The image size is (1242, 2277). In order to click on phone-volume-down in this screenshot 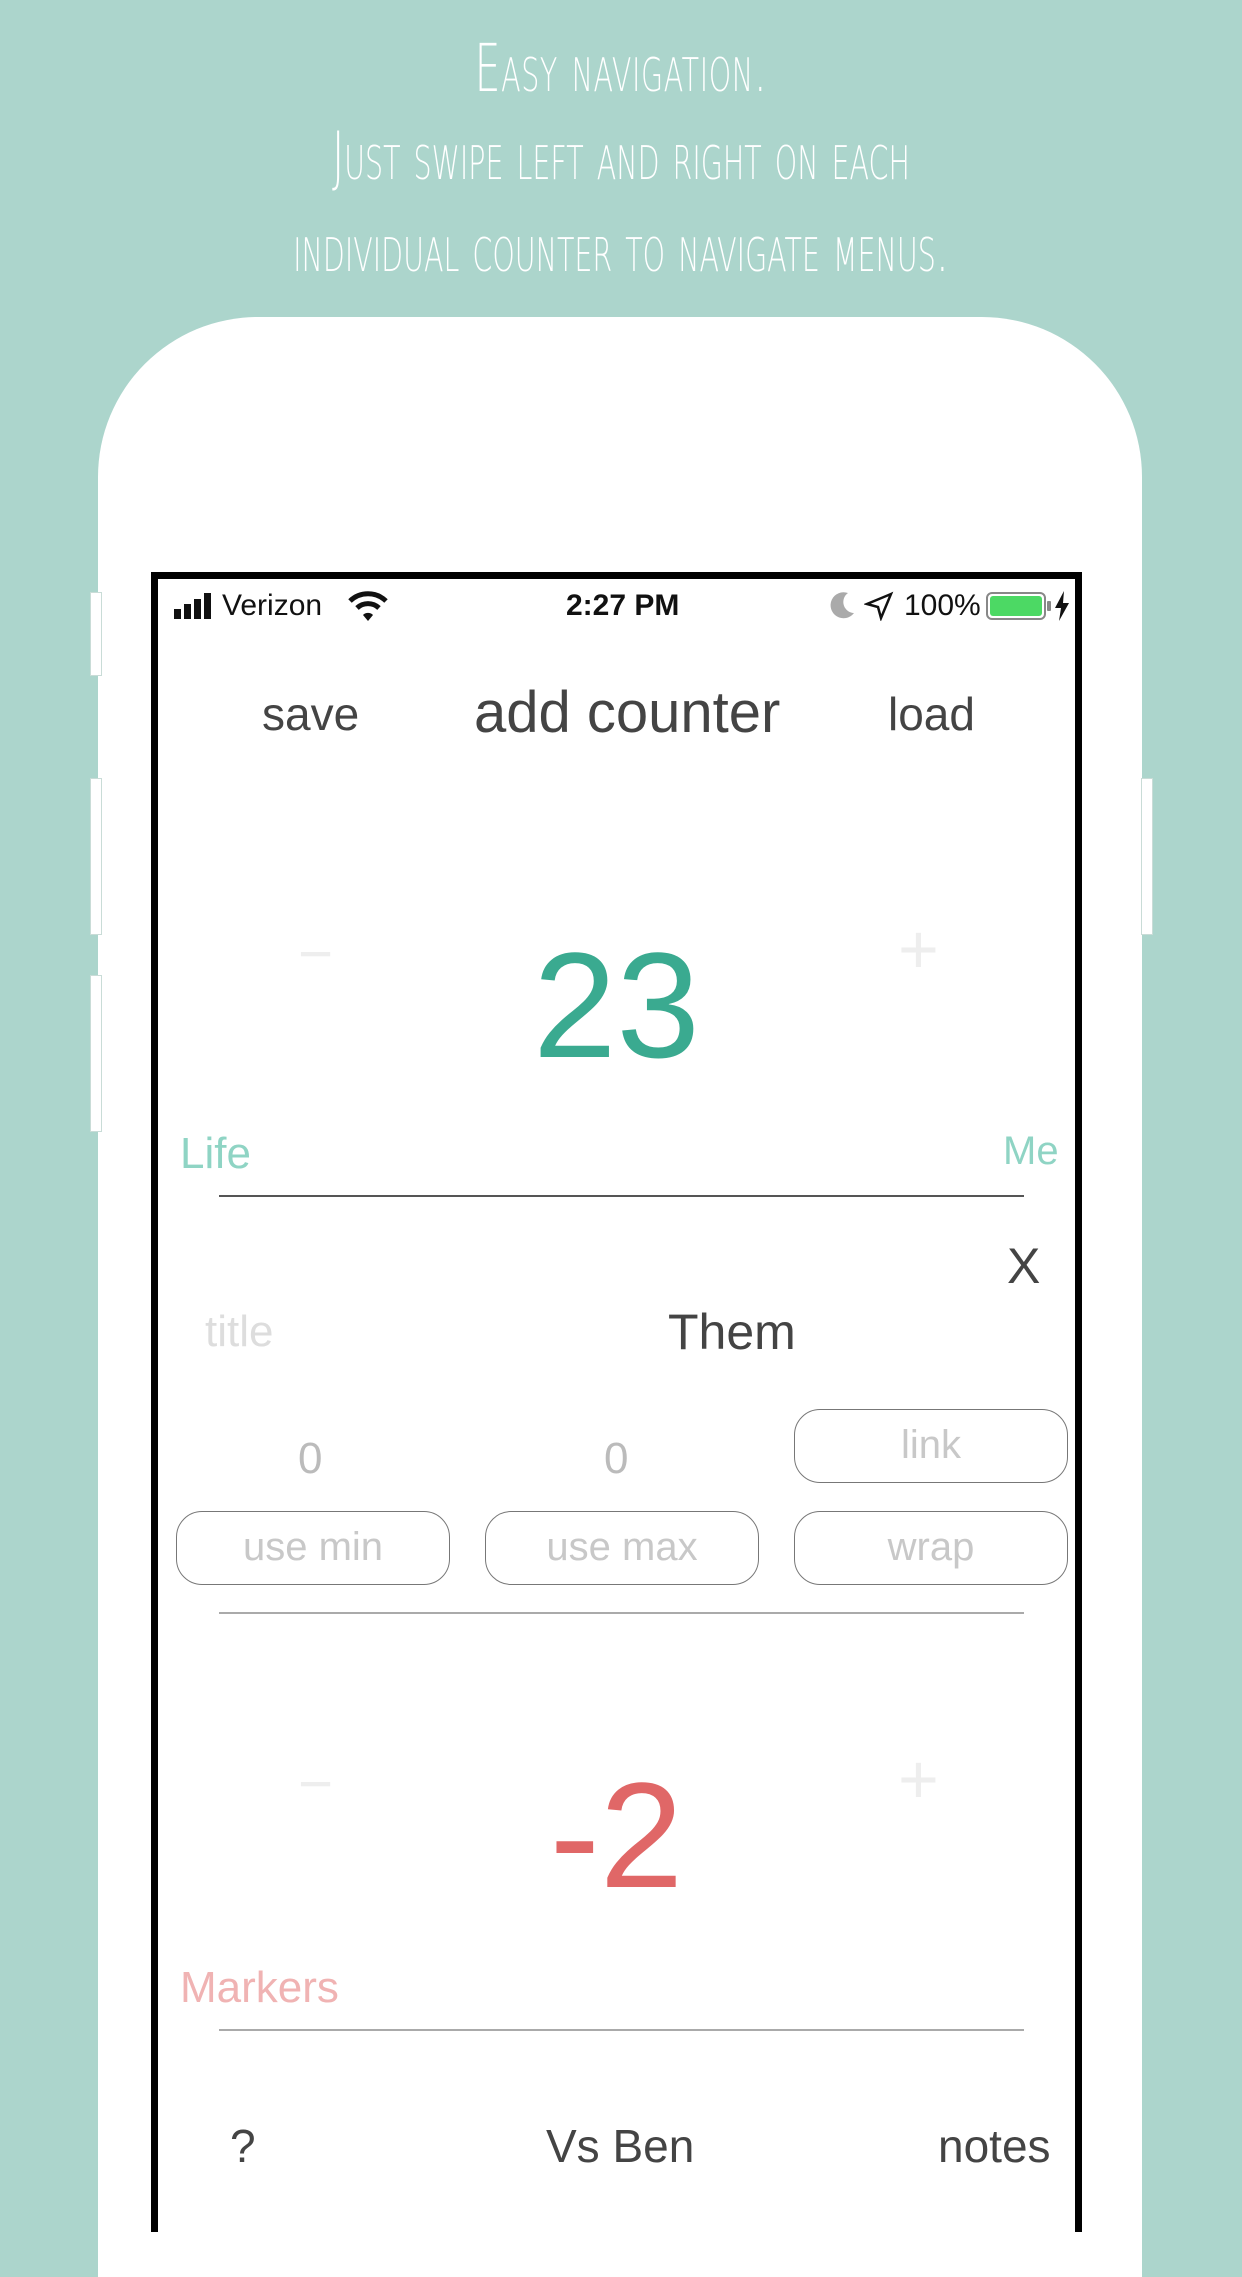, I will do `click(96, 1053)`.